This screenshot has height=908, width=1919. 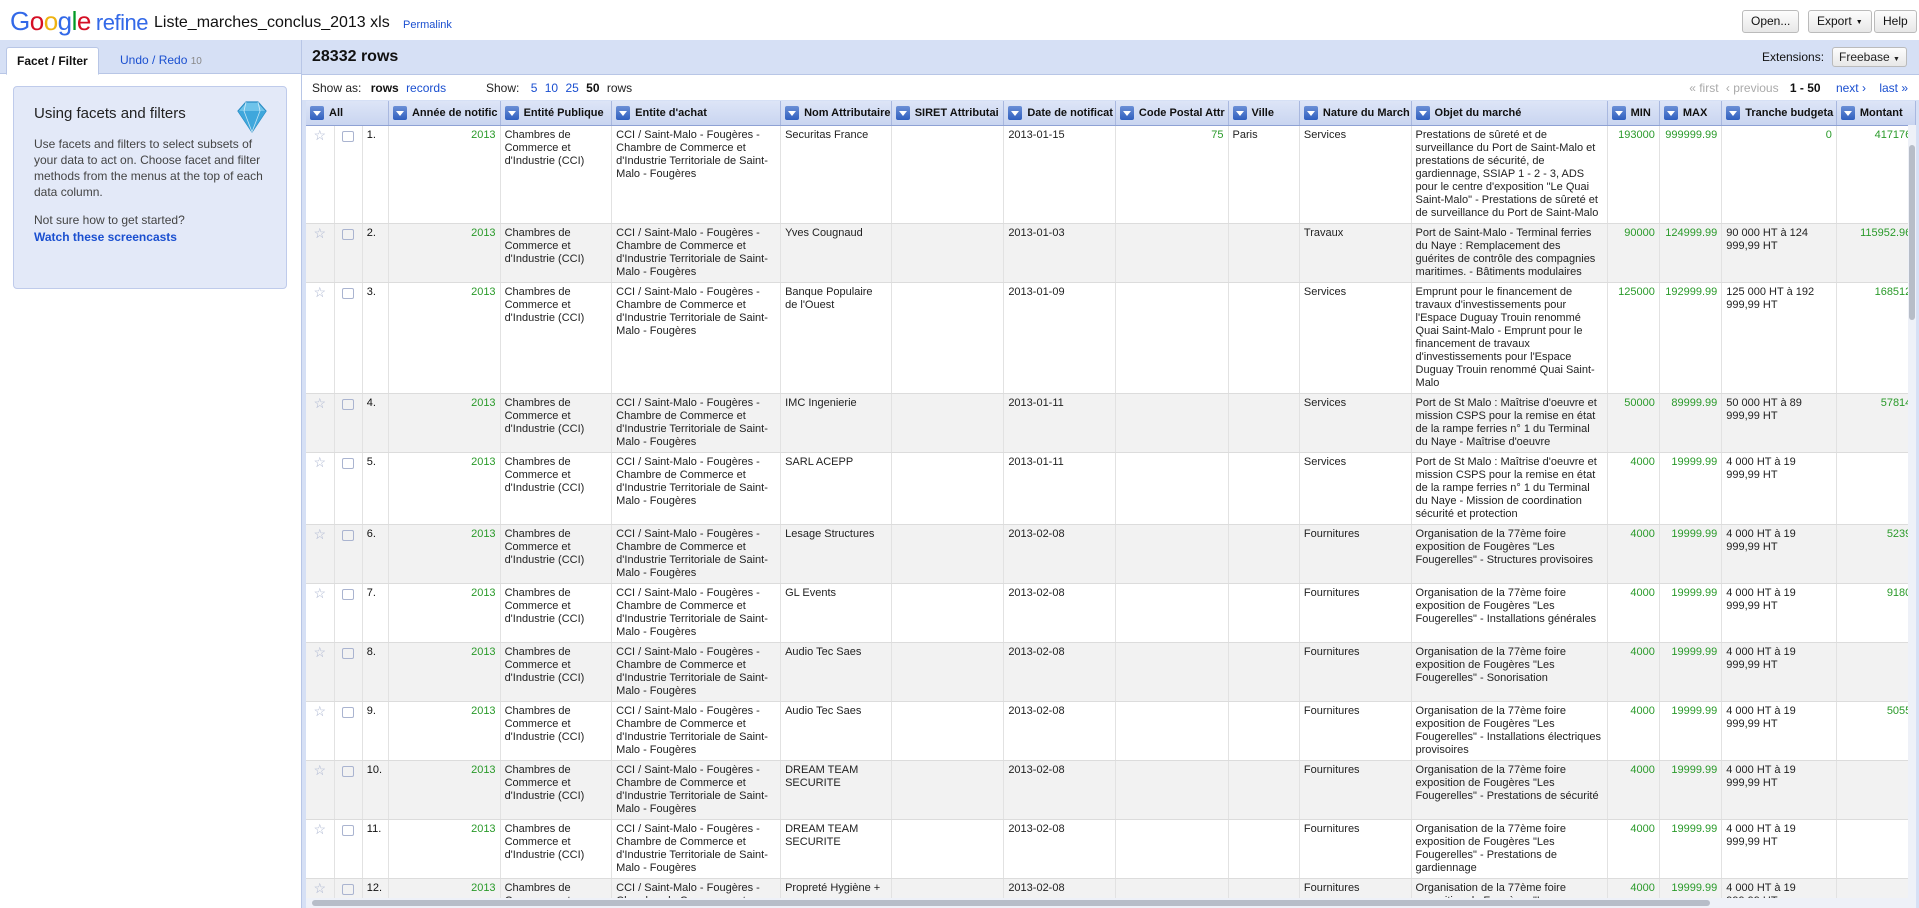 I want to click on cell-min: 193000, so click(x=1633, y=174).